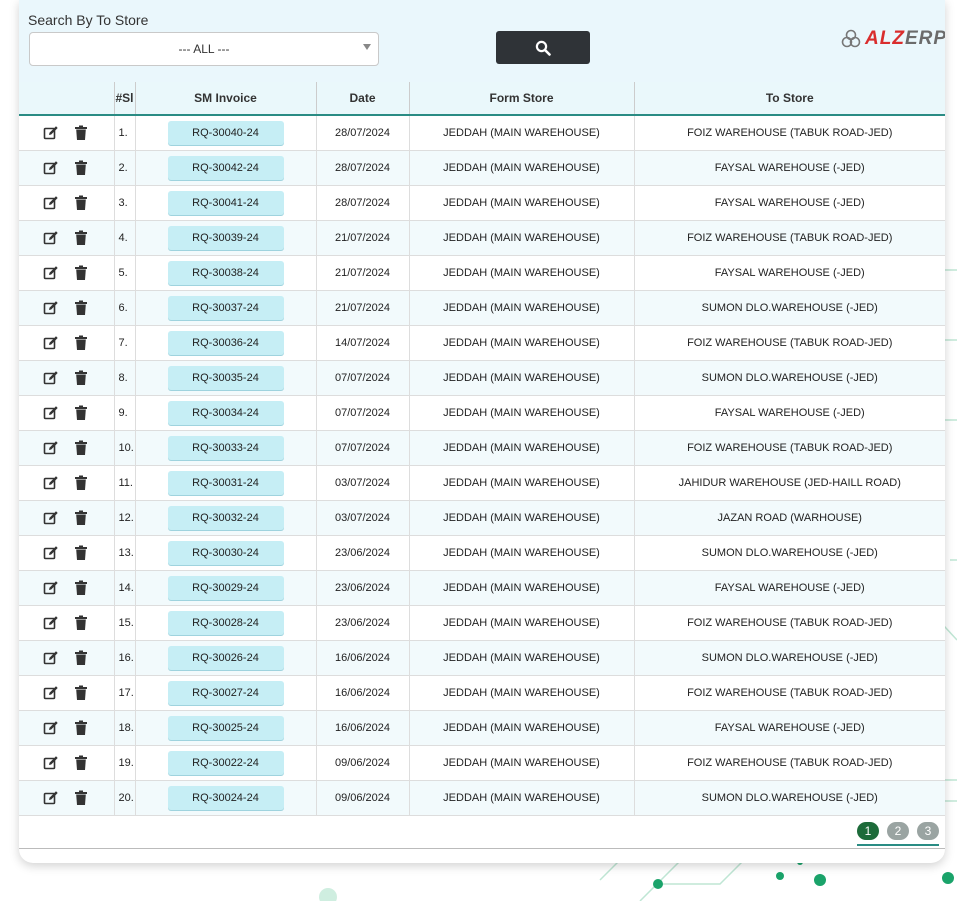 This screenshot has height=901, width=957. Describe the element at coordinates (789, 518) in the screenshot. I see `row-to-store: JAZAN ROAD (WARHOUSE)` at that location.